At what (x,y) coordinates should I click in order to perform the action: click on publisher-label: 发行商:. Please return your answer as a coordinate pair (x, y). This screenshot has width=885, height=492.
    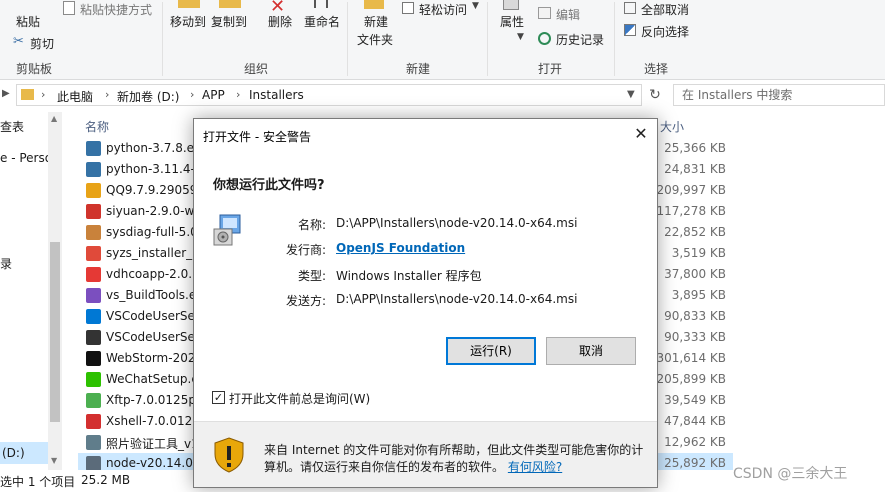
    Looking at the image, I should click on (305, 250).